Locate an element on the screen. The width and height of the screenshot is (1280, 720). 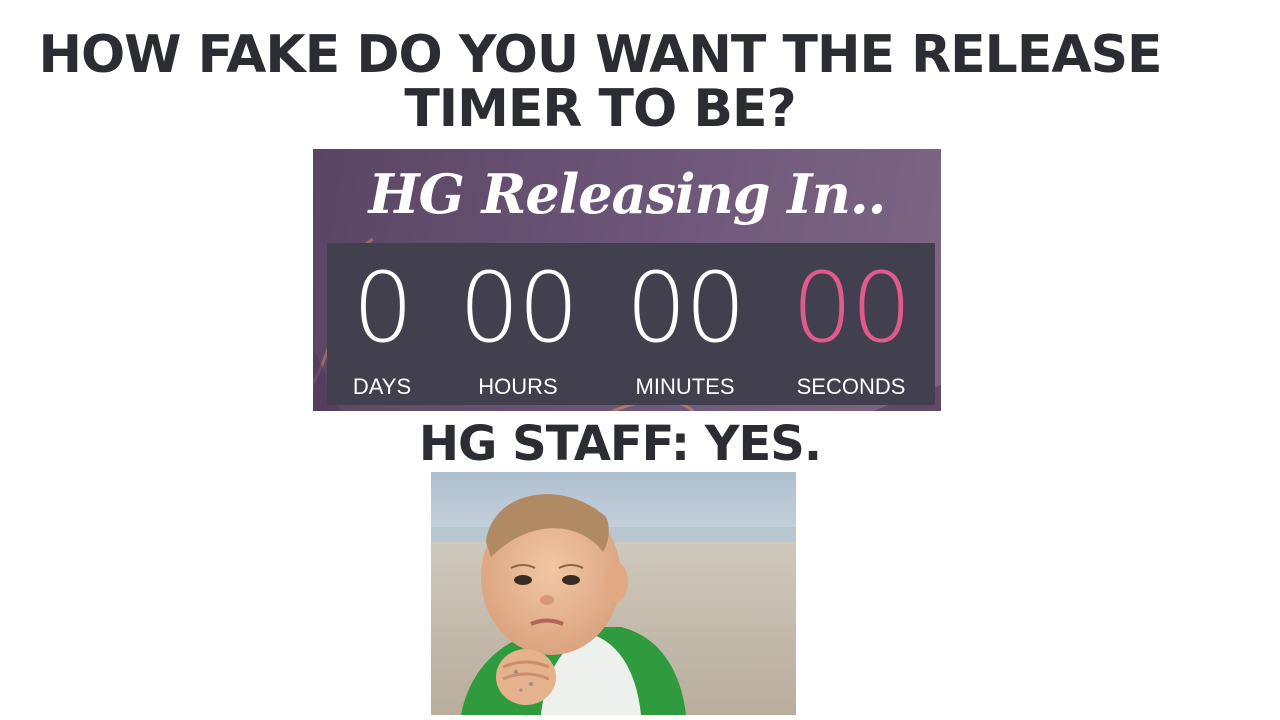
kid-illustration is located at coordinates (613, 593).